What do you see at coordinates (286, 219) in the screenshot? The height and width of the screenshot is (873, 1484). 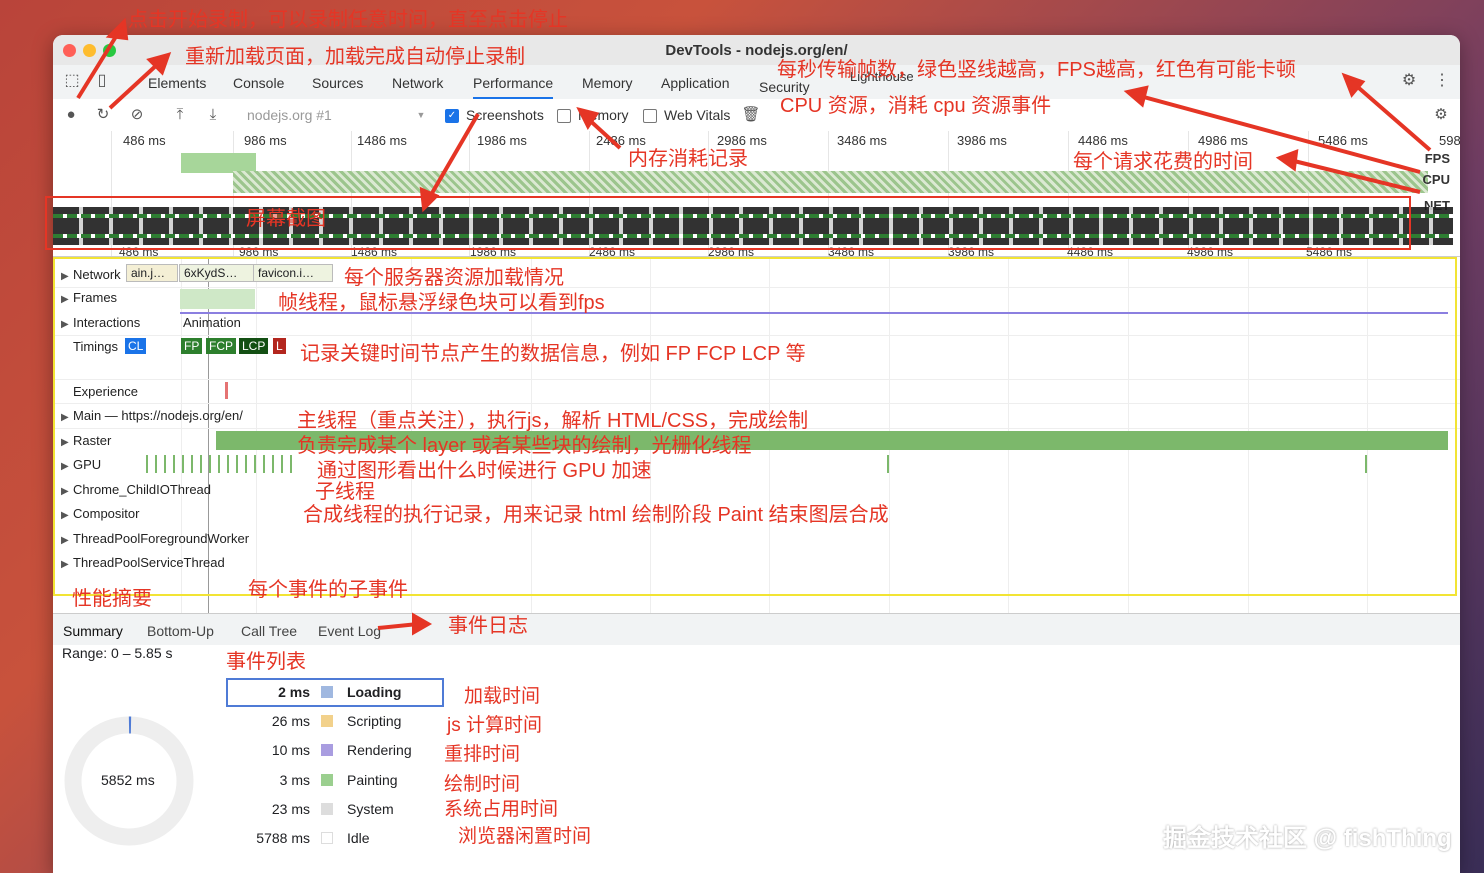 I see `annotation-screenshots: 屏幕截图` at bounding box center [286, 219].